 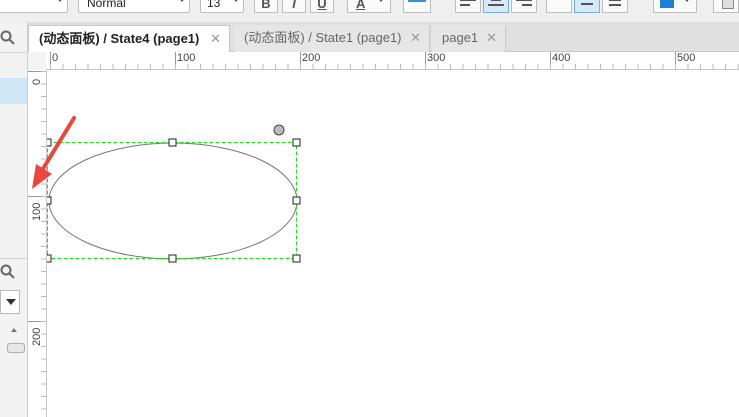 I want to click on shadow-icon, so click(x=728, y=4).